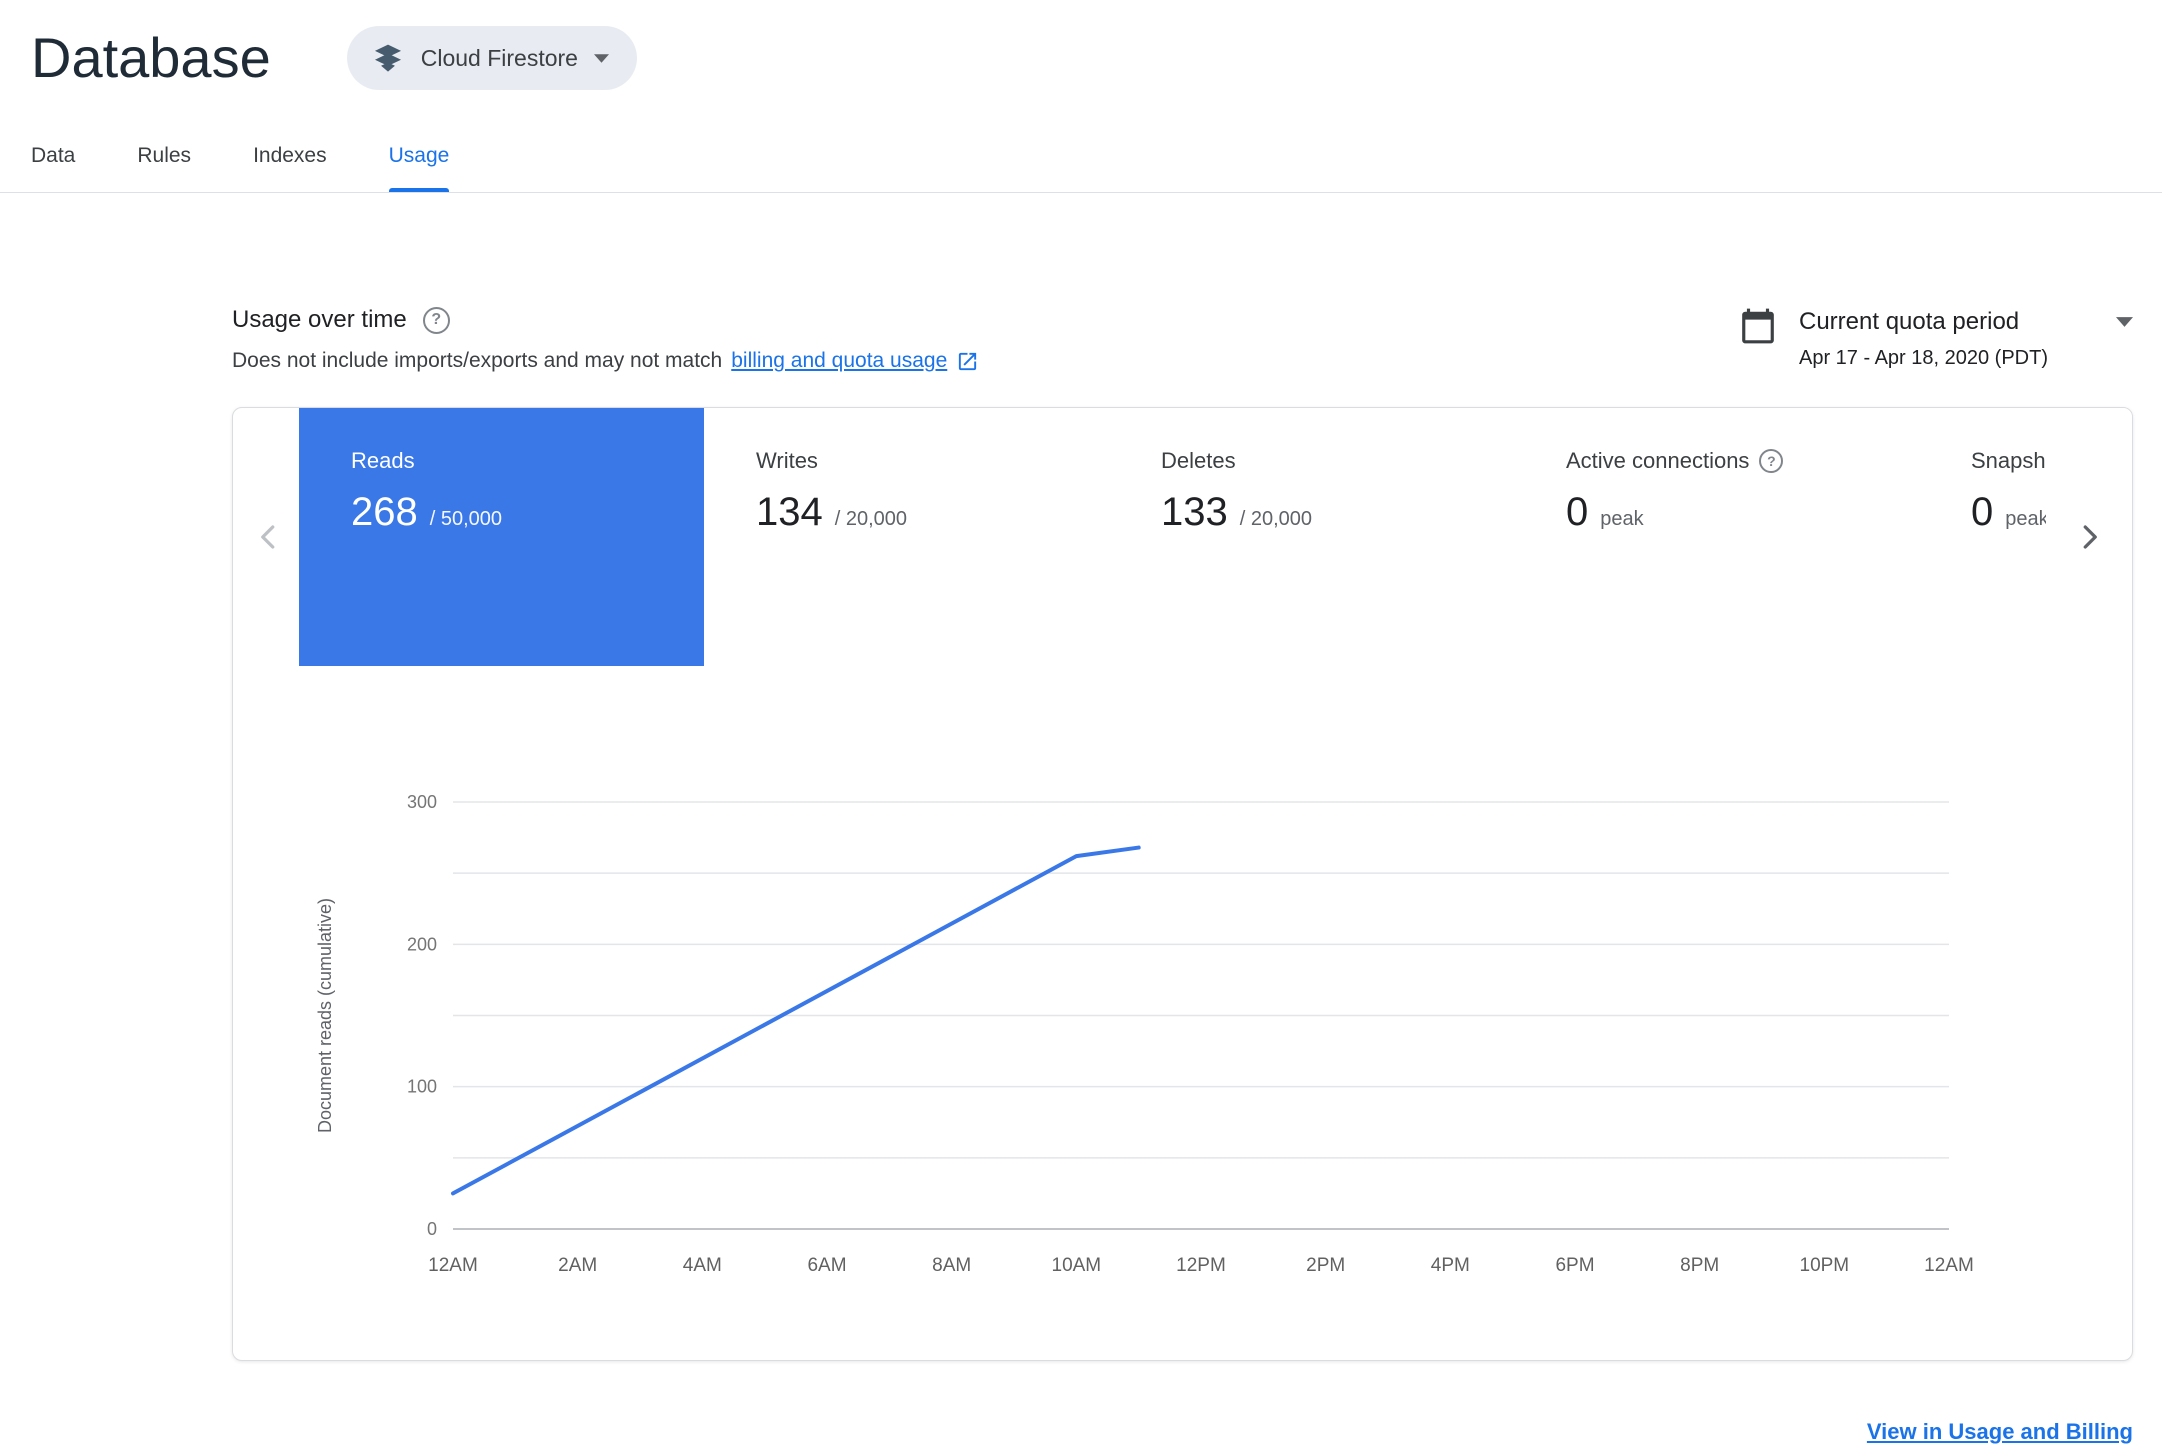 This screenshot has width=2162, height=1456. I want to click on tab-indexes-label: Indexes, so click(290, 155).